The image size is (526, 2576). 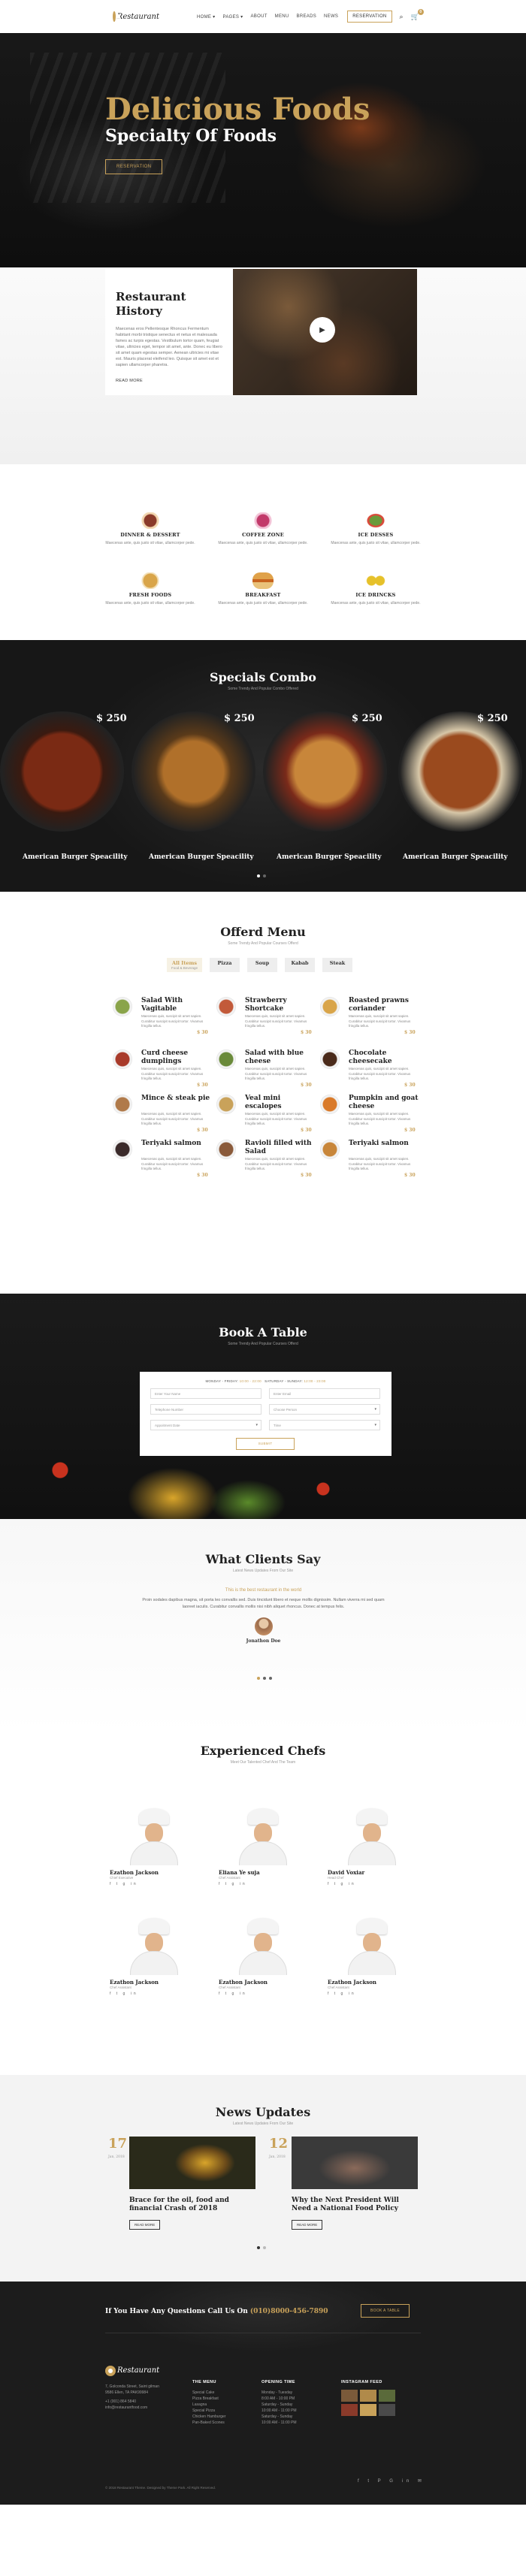 I want to click on tab-pizza: Pizza, so click(x=225, y=965).